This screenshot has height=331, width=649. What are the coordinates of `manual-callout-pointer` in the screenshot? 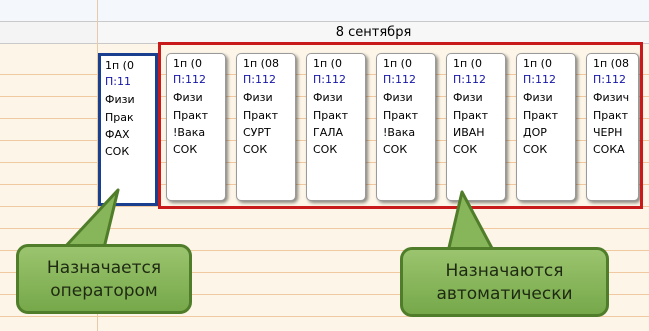 It's located at (91, 219).